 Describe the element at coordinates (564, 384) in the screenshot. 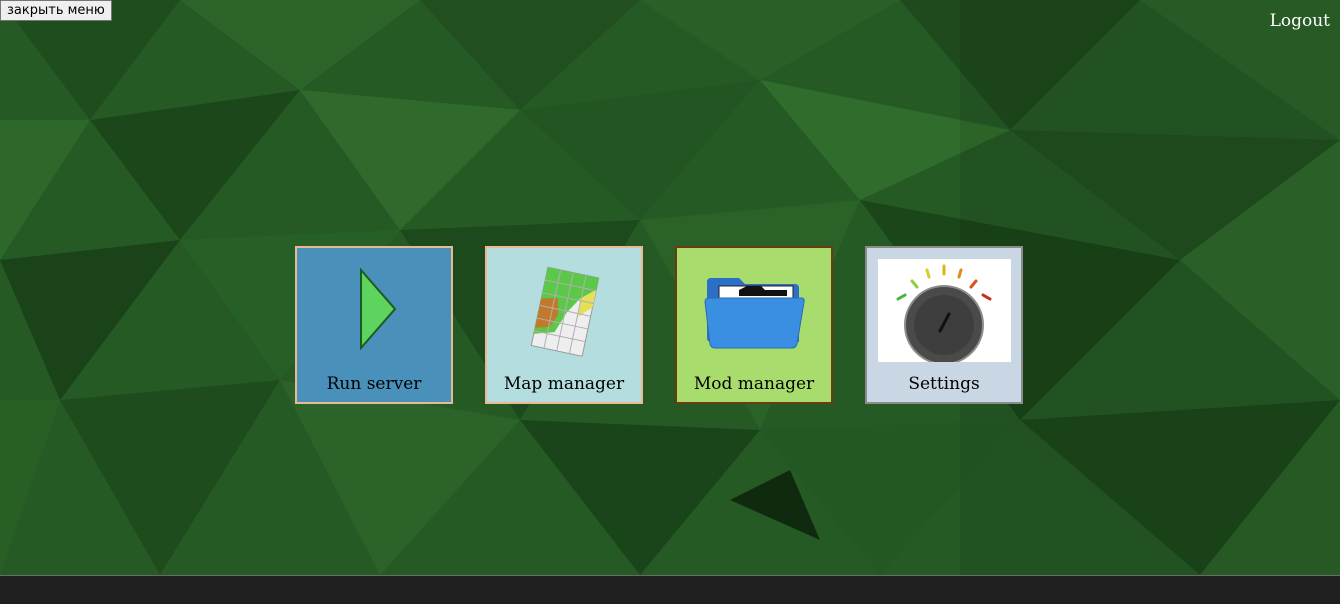

I see `map-manager-label: Map manager` at that location.